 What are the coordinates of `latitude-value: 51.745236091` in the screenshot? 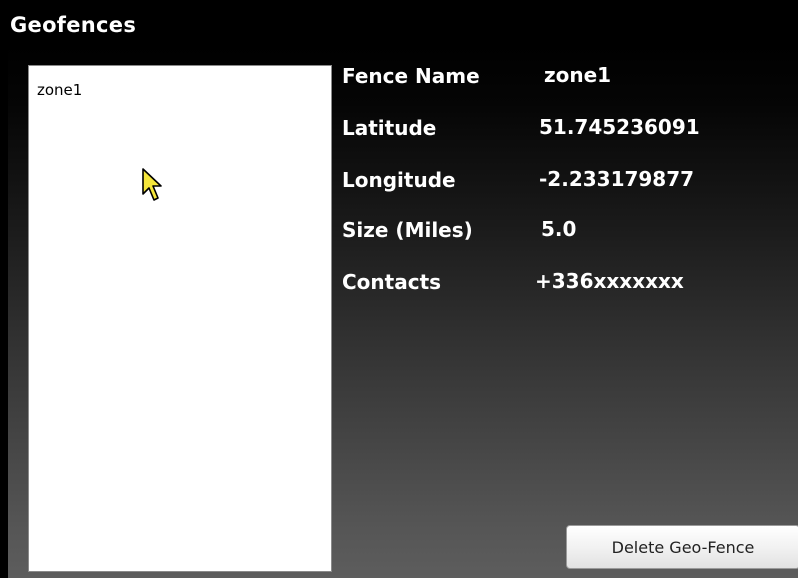 It's located at (619, 127).